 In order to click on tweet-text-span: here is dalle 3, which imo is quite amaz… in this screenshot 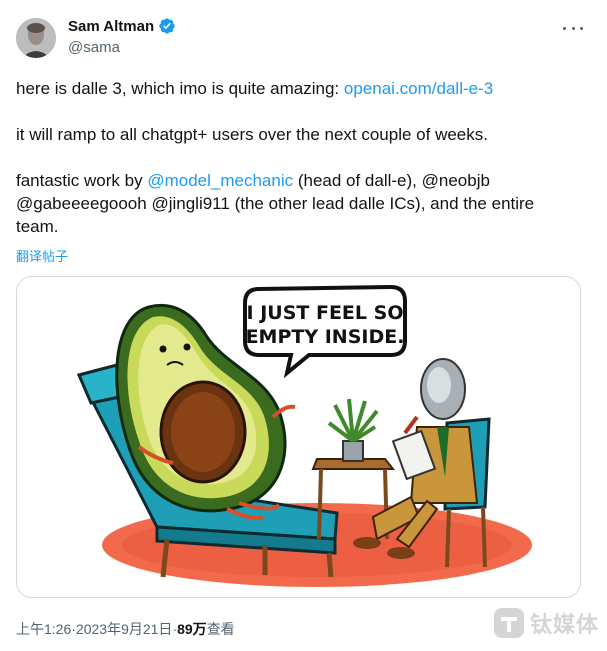, I will do `click(180, 88)`.